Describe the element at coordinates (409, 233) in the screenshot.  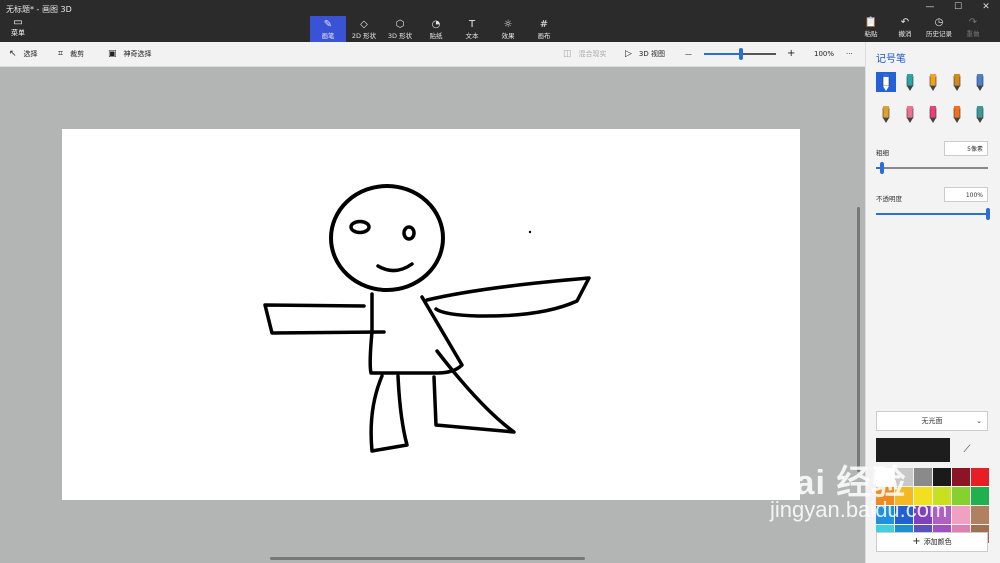
I see `right-eye` at that location.